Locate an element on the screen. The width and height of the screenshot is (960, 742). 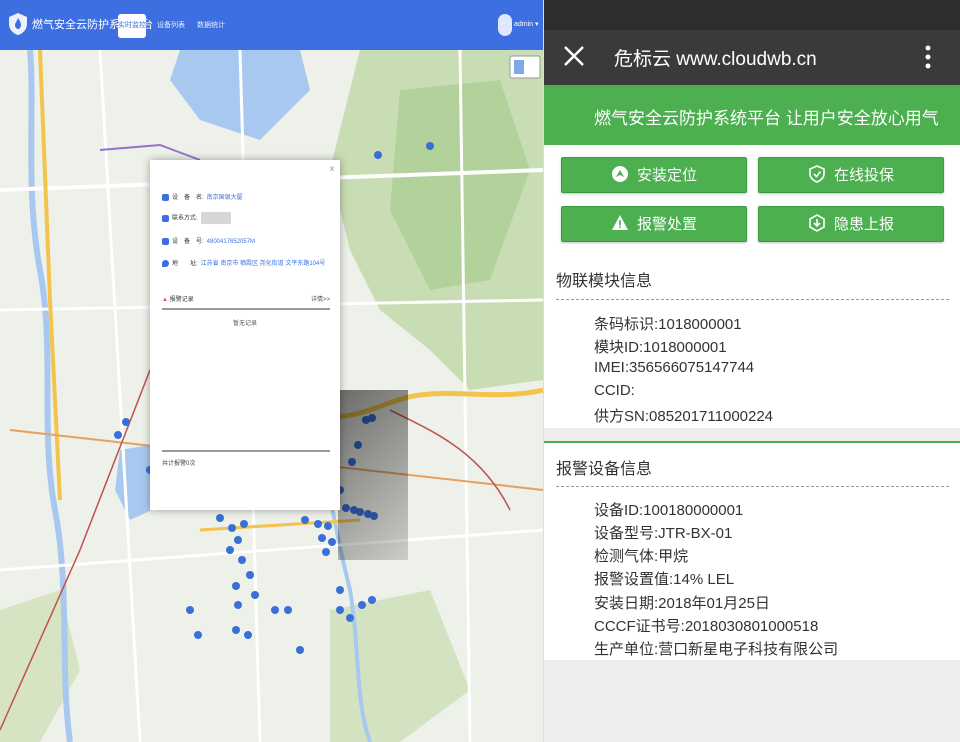
bottom-gap is located at coordinates (752, 701).